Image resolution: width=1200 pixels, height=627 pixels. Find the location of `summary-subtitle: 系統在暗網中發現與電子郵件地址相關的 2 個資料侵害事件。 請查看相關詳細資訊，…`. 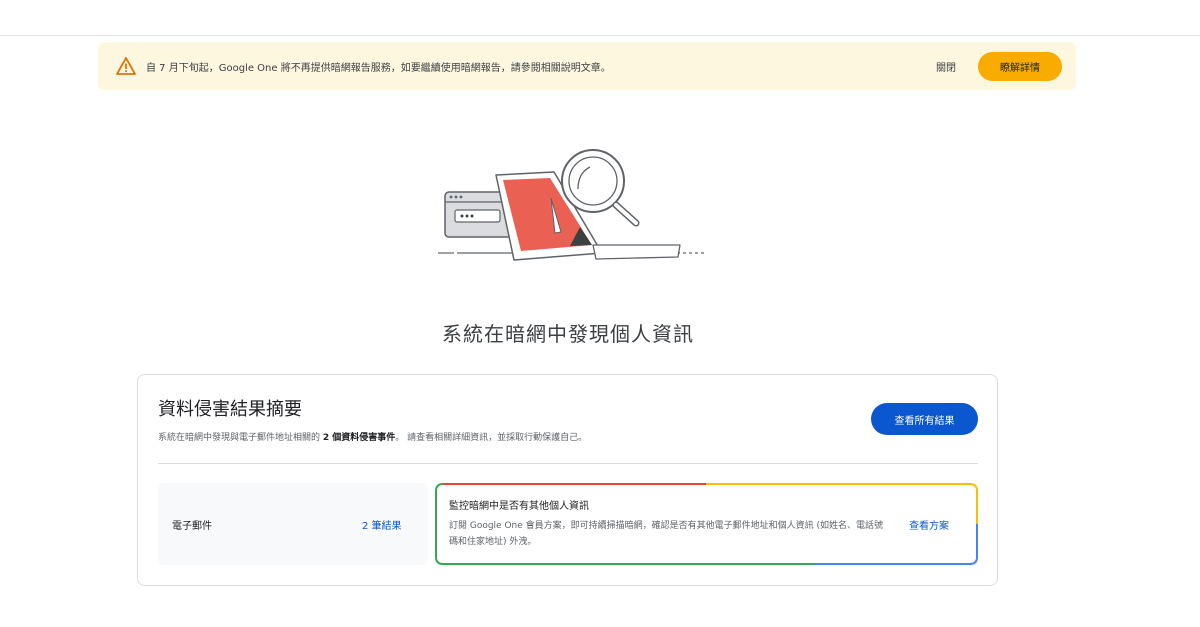

summary-subtitle: 系統在暗網中發現與電子郵件地址相關的 2 個資料侵害事件。 請查看相關詳細資訊，… is located at coordinates (372, 436).